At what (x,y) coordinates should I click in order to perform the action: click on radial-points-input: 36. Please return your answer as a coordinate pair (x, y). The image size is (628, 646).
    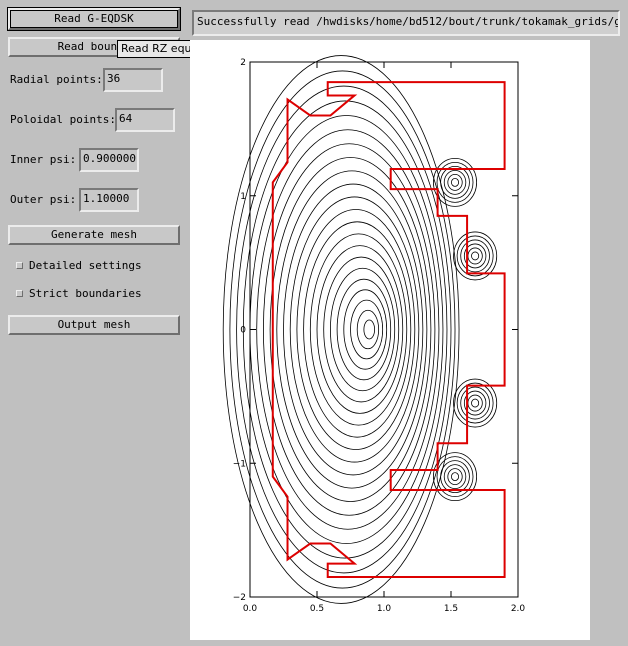
    Looking at the image, I should click on (133, 80).